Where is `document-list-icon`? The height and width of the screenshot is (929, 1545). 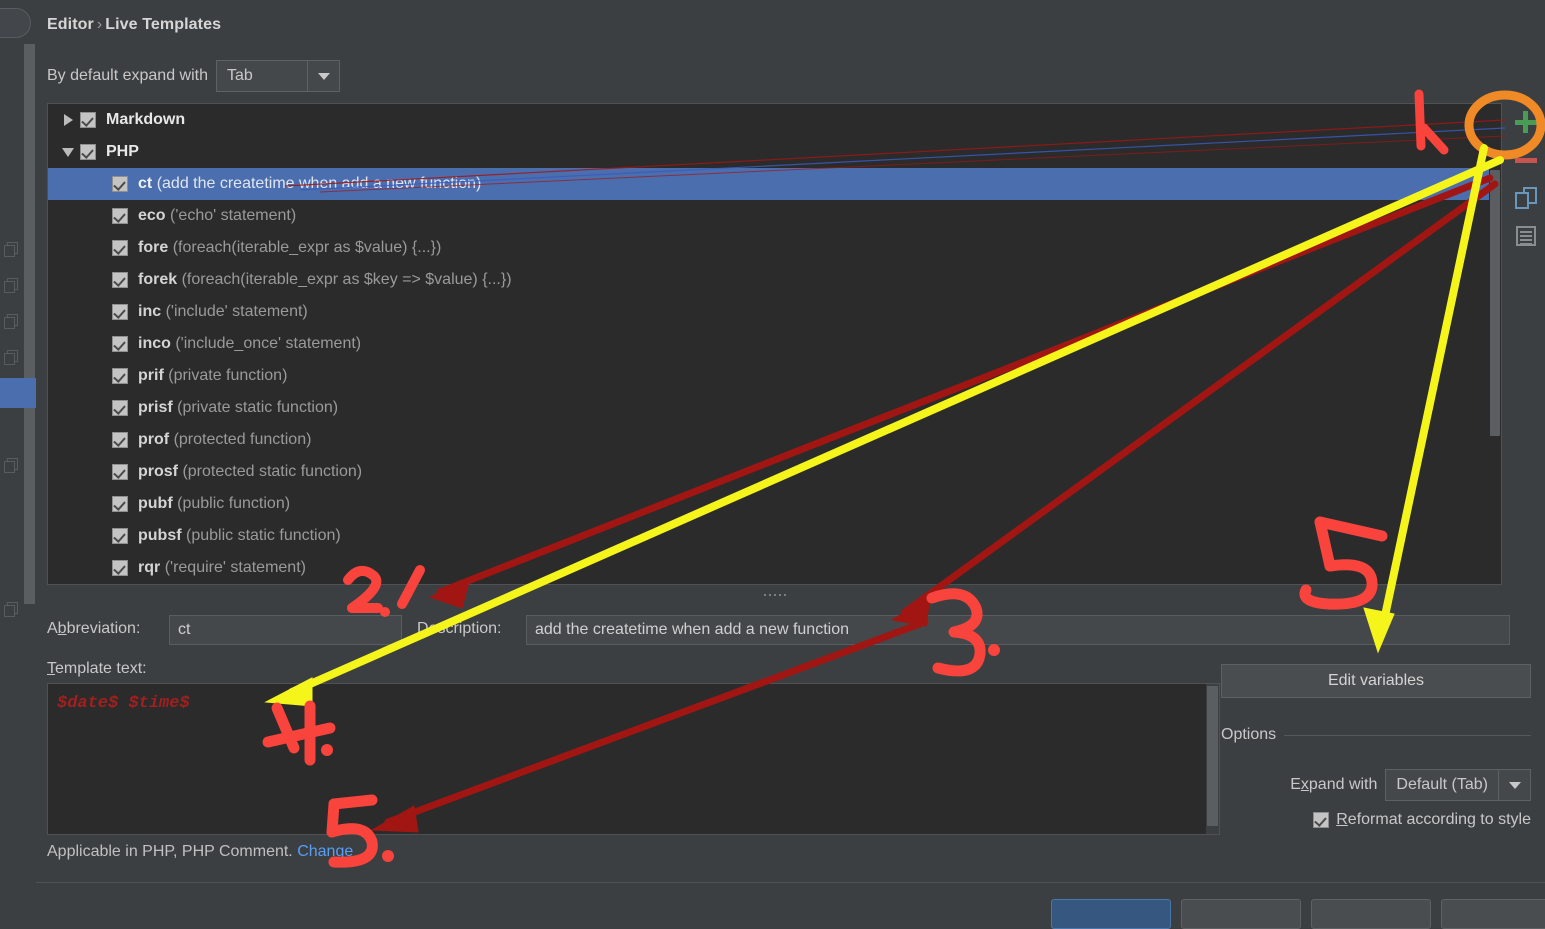
document-list-icon is located at coordinates (1525, 236).